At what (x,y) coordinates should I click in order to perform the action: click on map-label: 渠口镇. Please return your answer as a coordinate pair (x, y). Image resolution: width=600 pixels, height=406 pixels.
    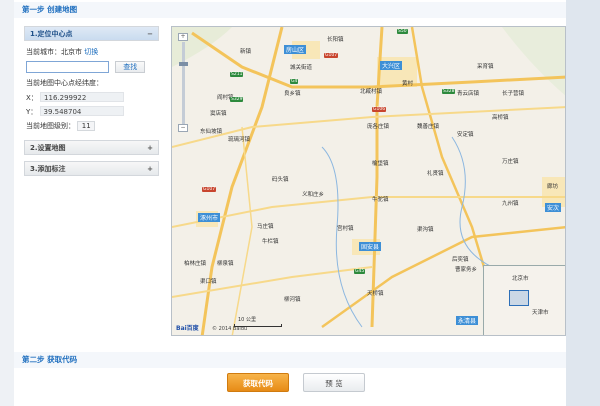
    Looking at the image, I should click on (208, 282).